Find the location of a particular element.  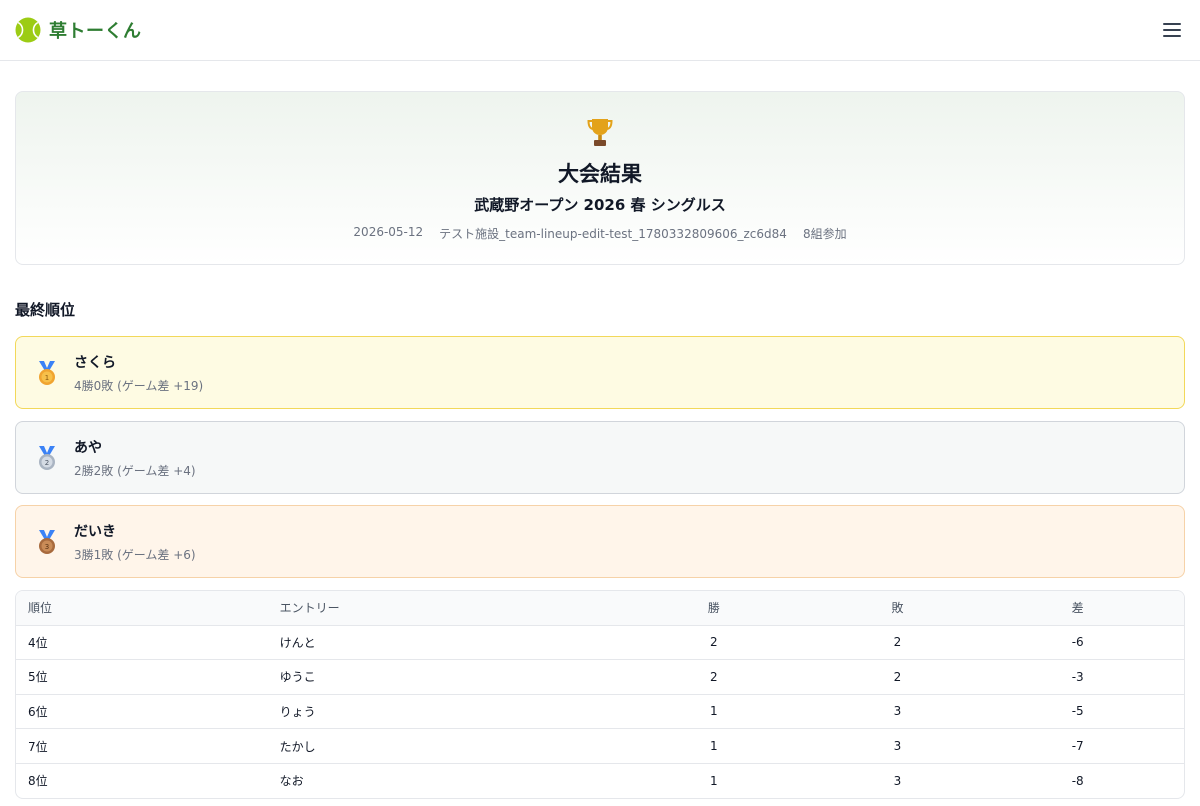

cell-rank: 4位 is located at coordinates (142, 643).